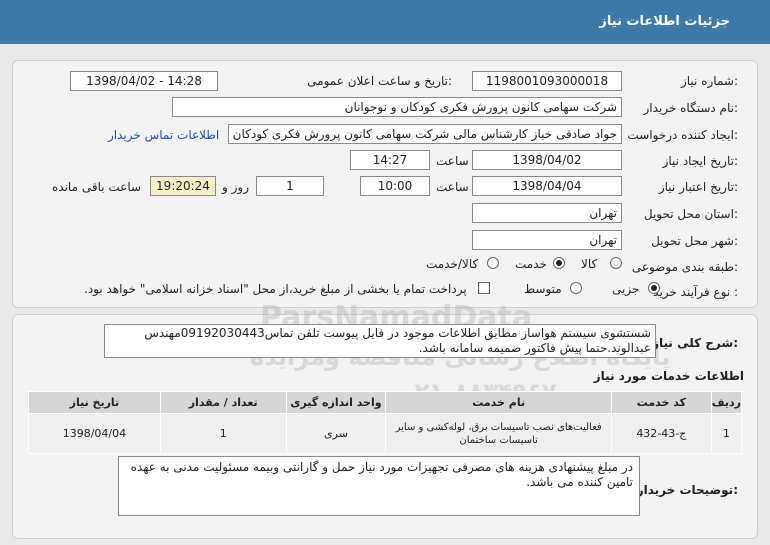  I want to click on days-field: 1, so click(290, 186).